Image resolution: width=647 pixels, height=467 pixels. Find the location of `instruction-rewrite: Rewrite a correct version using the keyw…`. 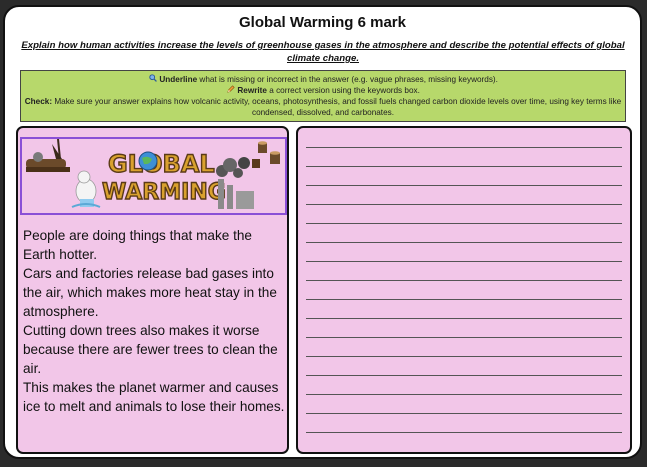

instruction-rewrite: Rewrite a correct version using the keyw… is located at coordinates (323, 90).